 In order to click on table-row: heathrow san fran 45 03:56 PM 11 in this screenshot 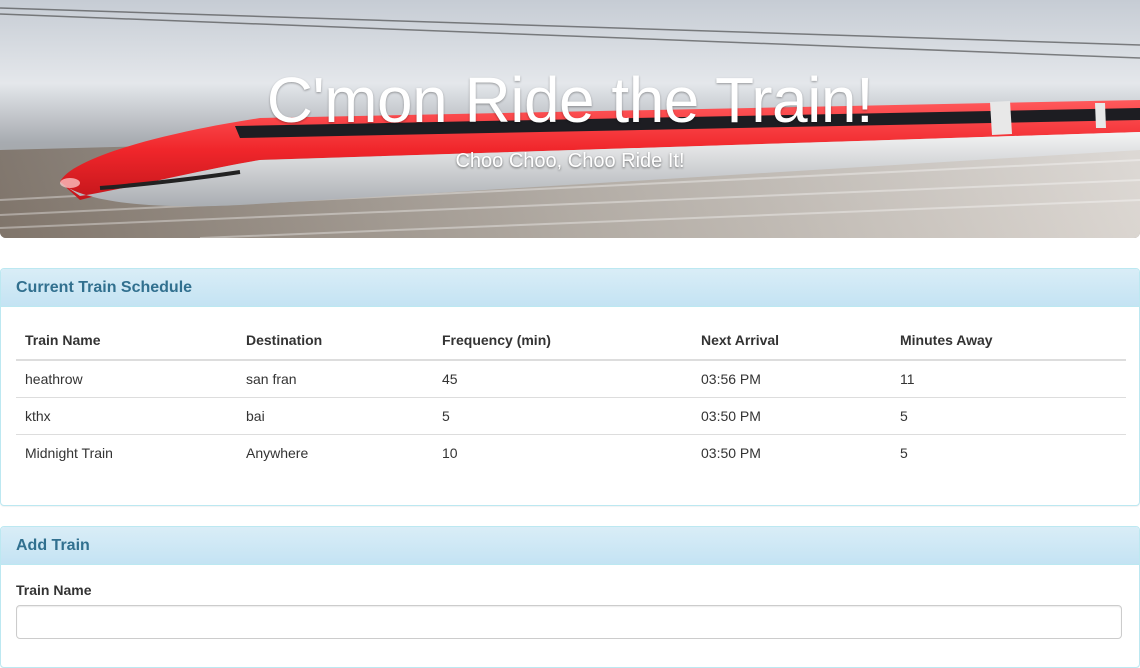, I will do `click(571, 379)`.